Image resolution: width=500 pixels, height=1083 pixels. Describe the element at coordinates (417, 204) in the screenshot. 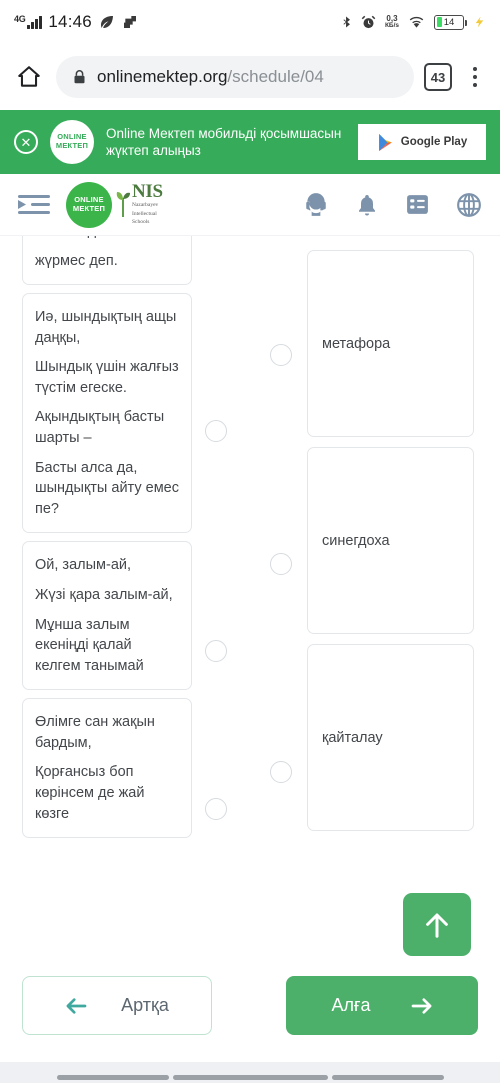

I see `task-list-icon` at that location.